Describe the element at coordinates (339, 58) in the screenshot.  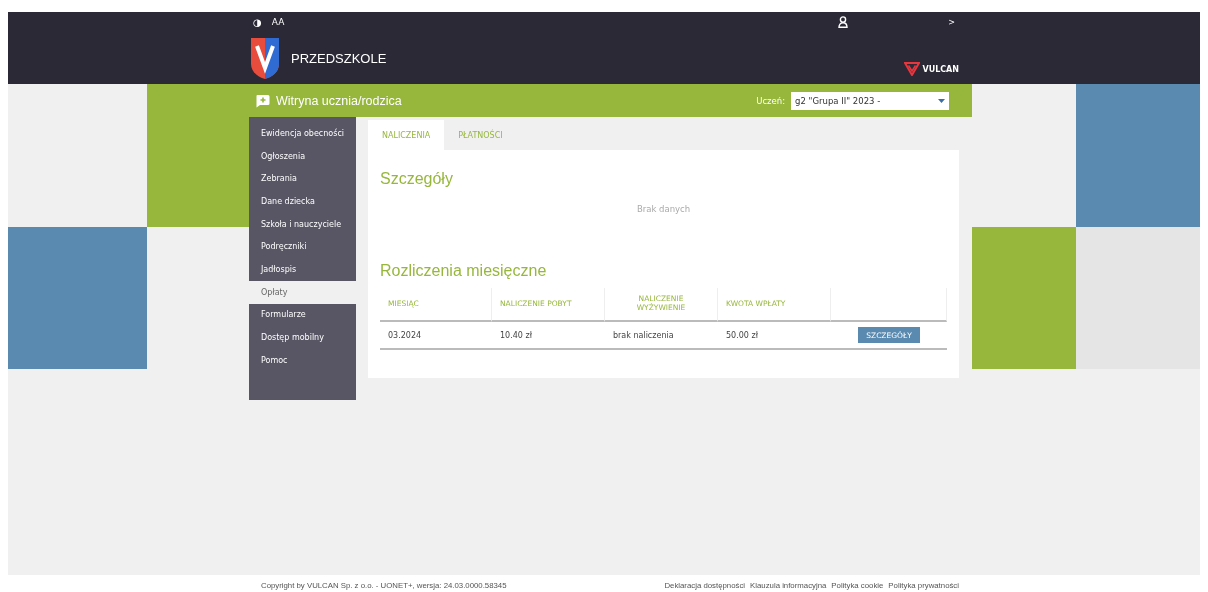
I see `app-name: PRZEDSZKOLE` at that location.